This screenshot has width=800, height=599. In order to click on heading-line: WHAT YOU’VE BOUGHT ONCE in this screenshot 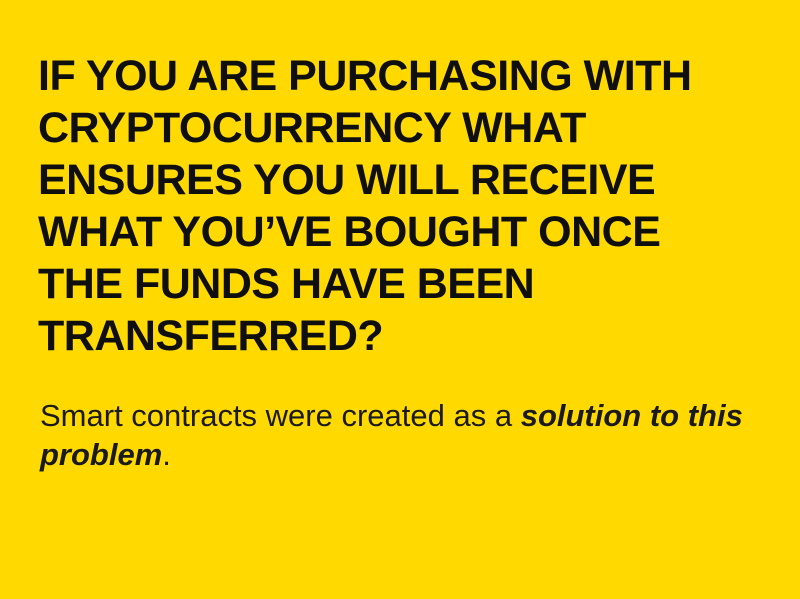, I will do `click(349, 232)`.